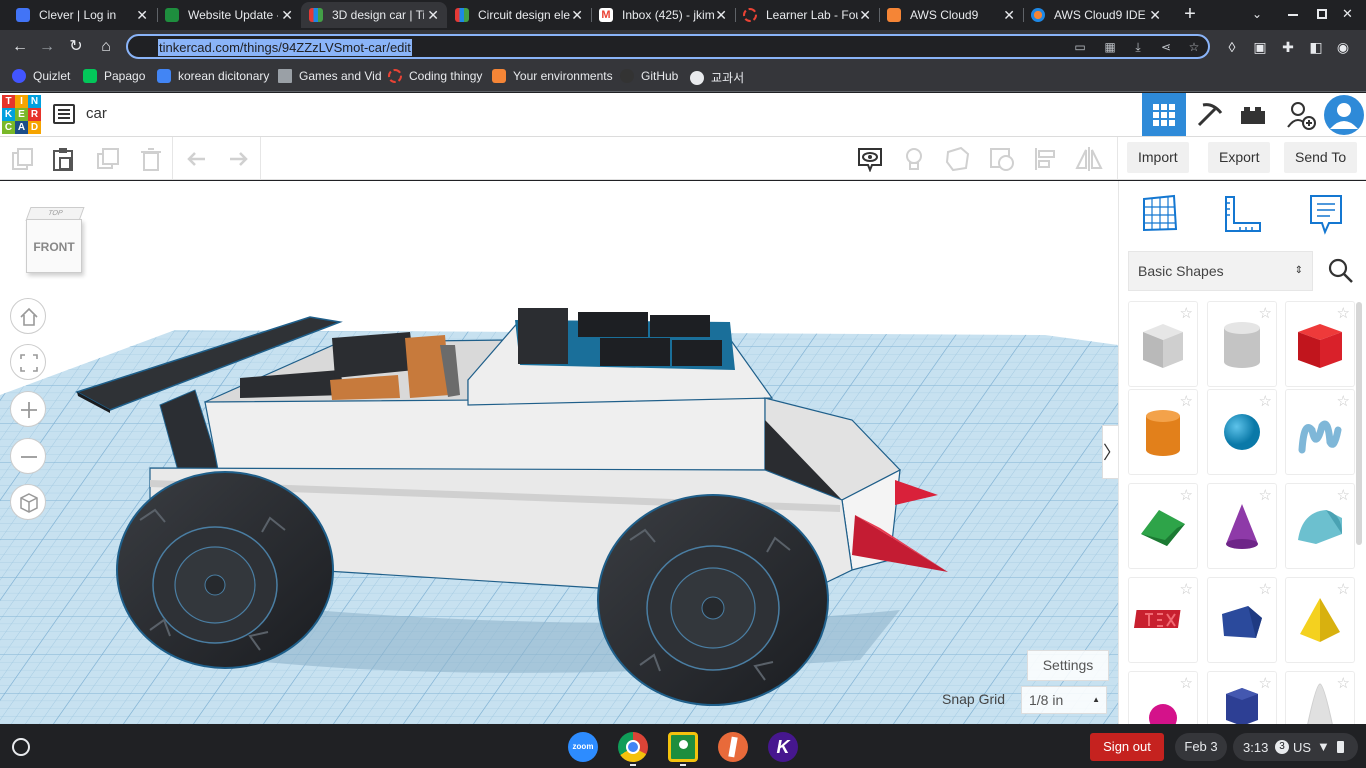 Image resolution: width=1366 pixels, height=768 pixels. What do you see at coordinates (1321, 157) in the screenshot?
I see `send-to-button: Send To` at bounding box center [1321, 157].